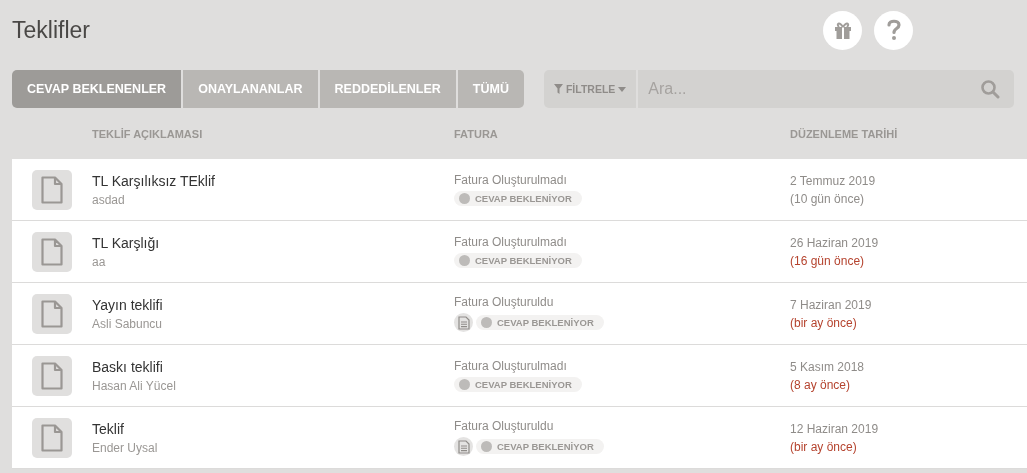 The image size is (1027, 473). What do you see at coordinates (51, 30) in the screenshot?
I see `page-title: Teklifler` at bounding box center [51, 30].